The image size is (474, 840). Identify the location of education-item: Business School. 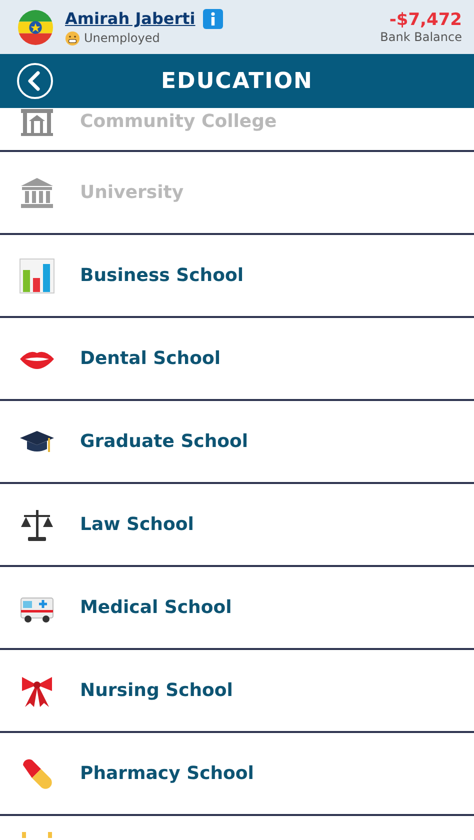
(237, 276).